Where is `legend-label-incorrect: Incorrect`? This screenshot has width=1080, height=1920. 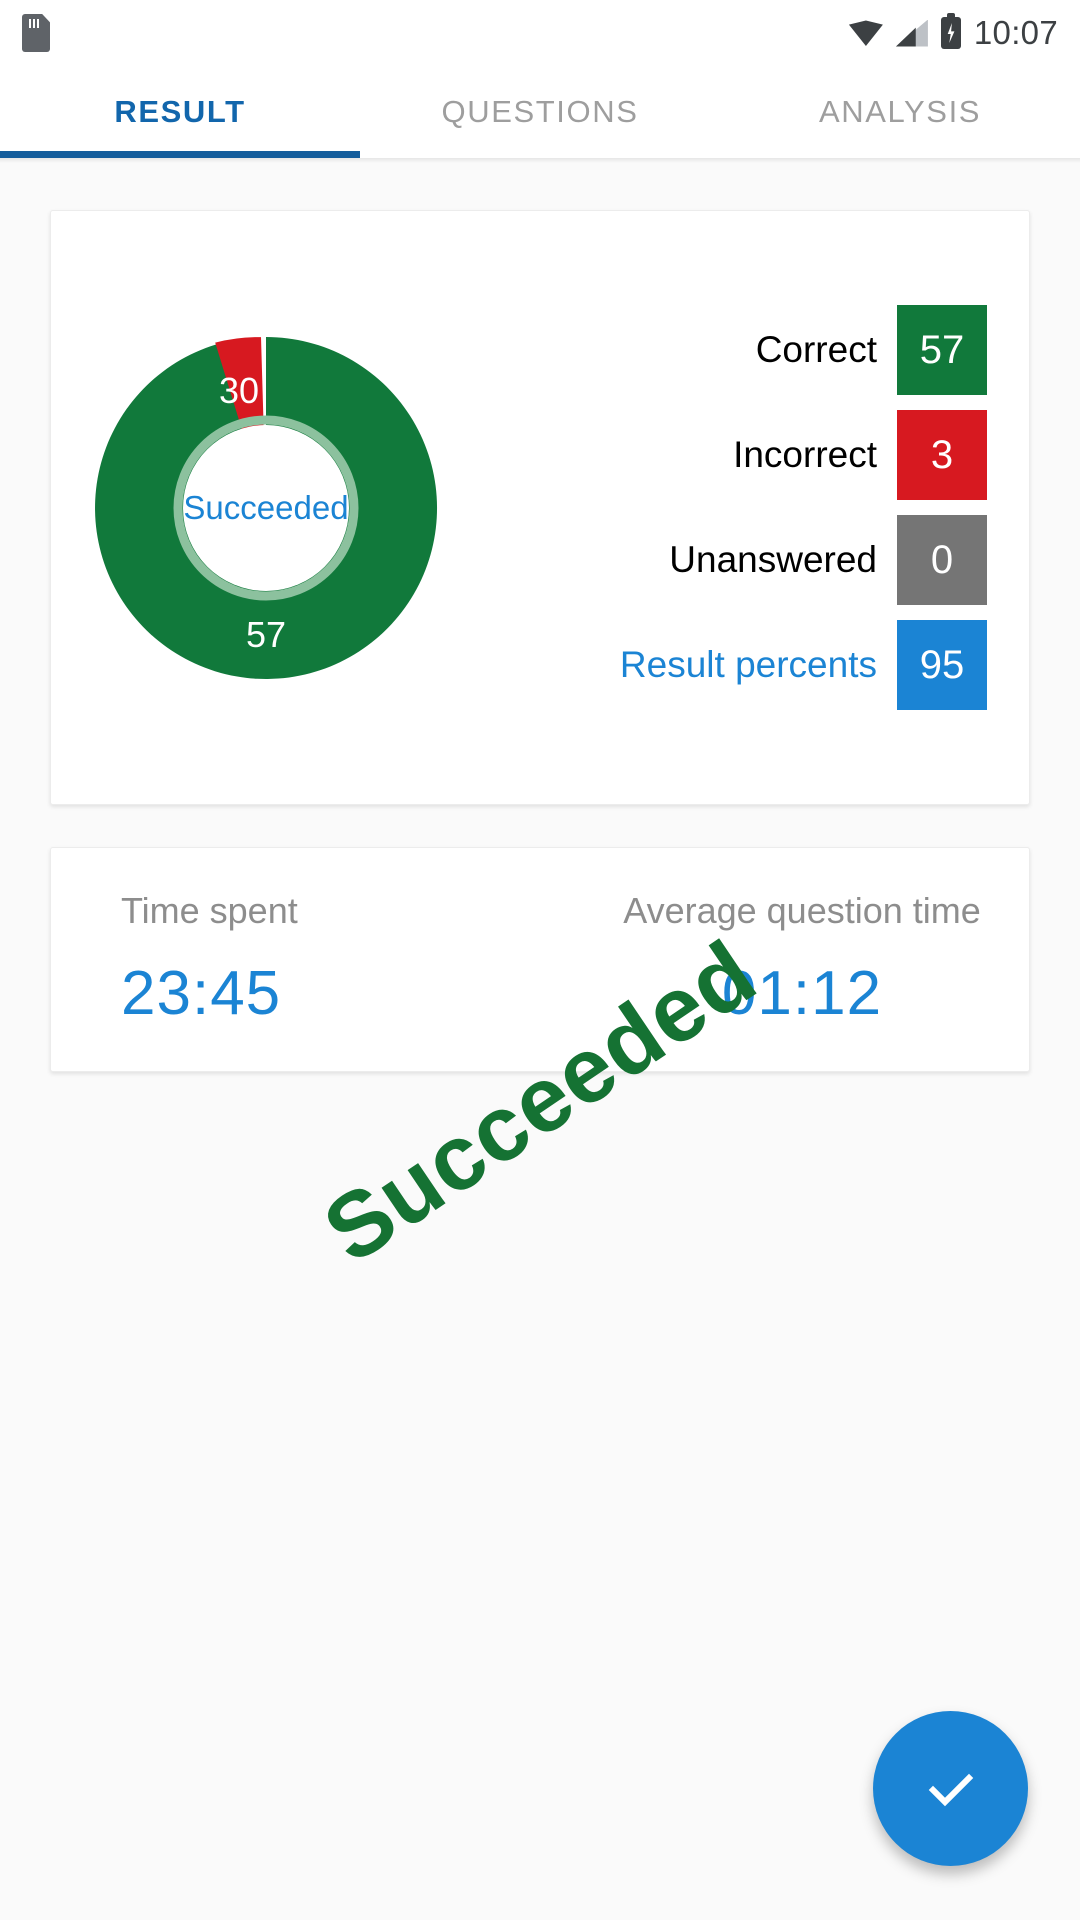
legend-label-incorrect: Incorrect is located at coordinates (805, 454).